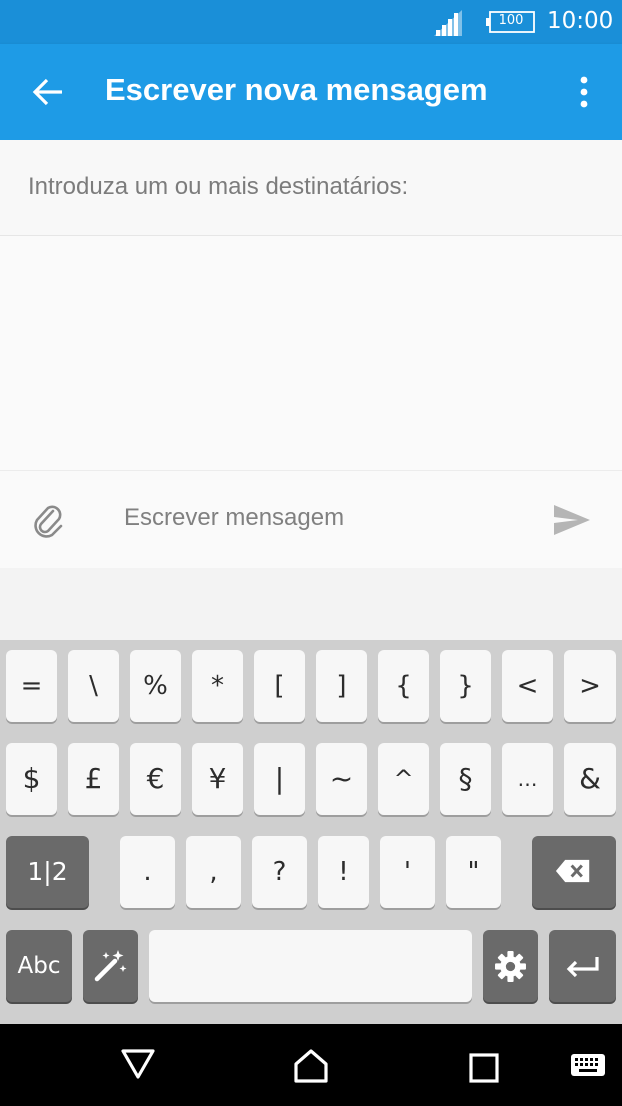  Describe the element at coordinates (590, 779) in the screenshot. I see `key: &` at that location.